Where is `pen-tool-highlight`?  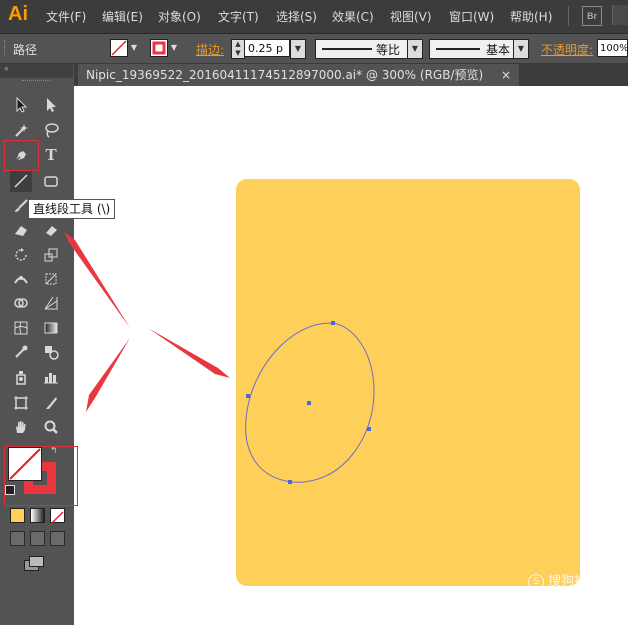
pen-tool-highlight is located at coordinates (21, 155).